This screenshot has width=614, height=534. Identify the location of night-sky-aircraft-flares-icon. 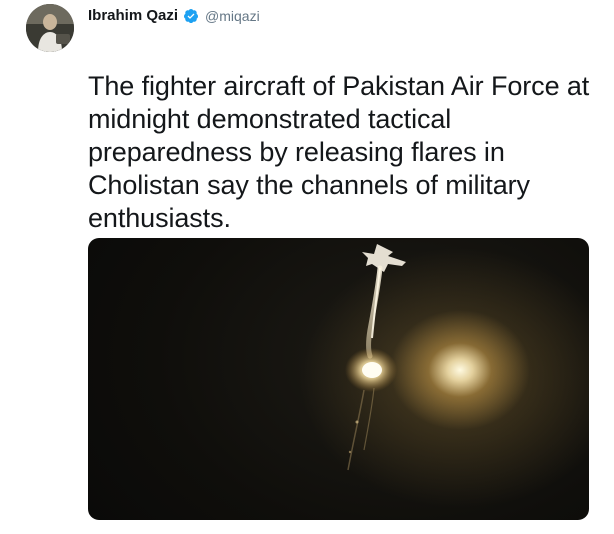
(375, 357).